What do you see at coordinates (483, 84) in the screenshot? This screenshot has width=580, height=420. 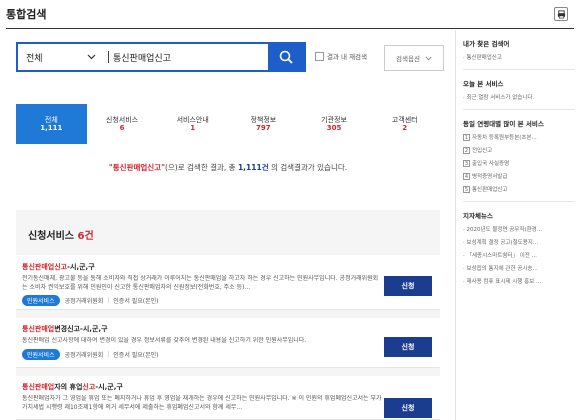 I see `sidebar-heading: 오늘 본 서비스` at bounding box center [483, 84].